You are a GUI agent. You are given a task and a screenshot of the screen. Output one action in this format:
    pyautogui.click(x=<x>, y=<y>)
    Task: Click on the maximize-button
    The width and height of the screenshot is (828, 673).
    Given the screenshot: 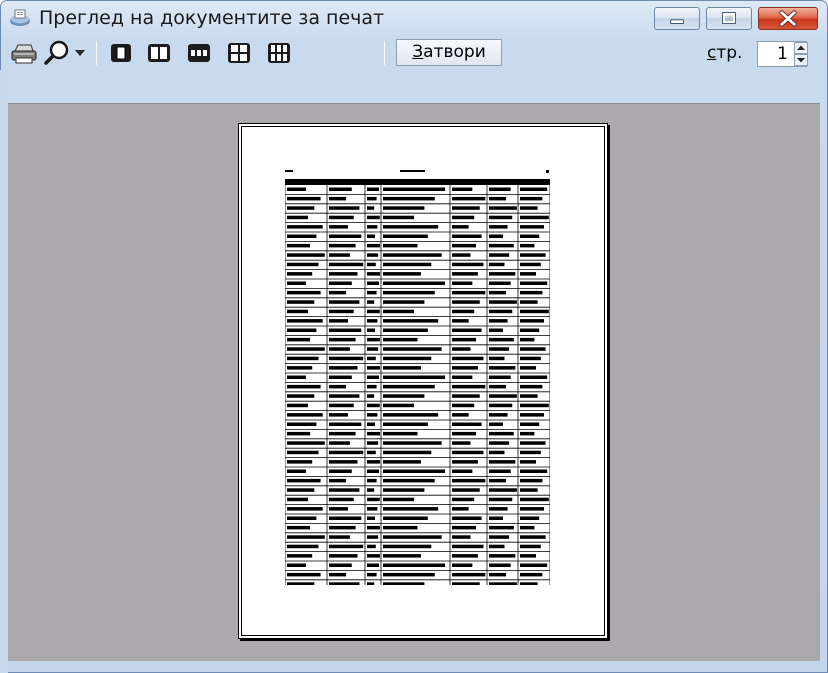 What is the action you would take?
    pyautogui.click(x=729, y=18)
    